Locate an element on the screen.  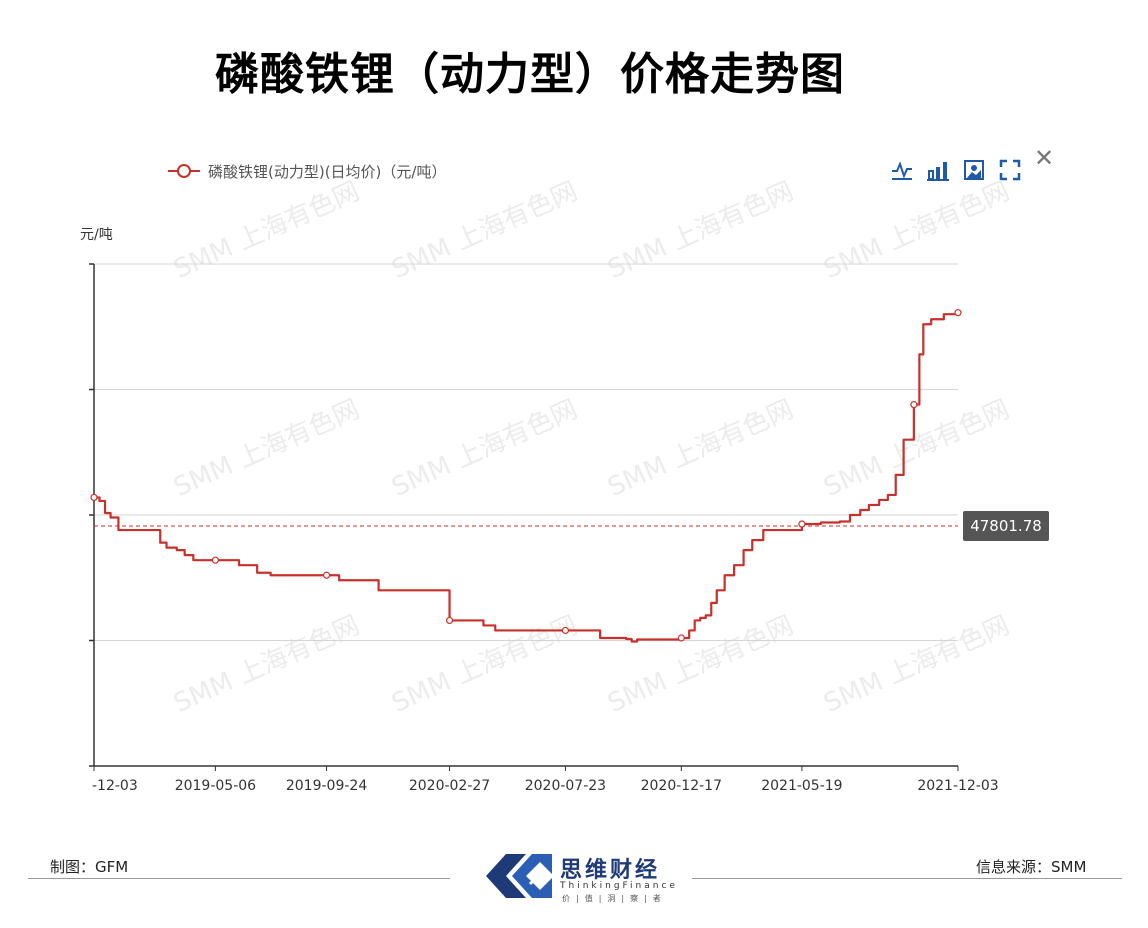
footer-divider-right is located at coordinates (907, 878).